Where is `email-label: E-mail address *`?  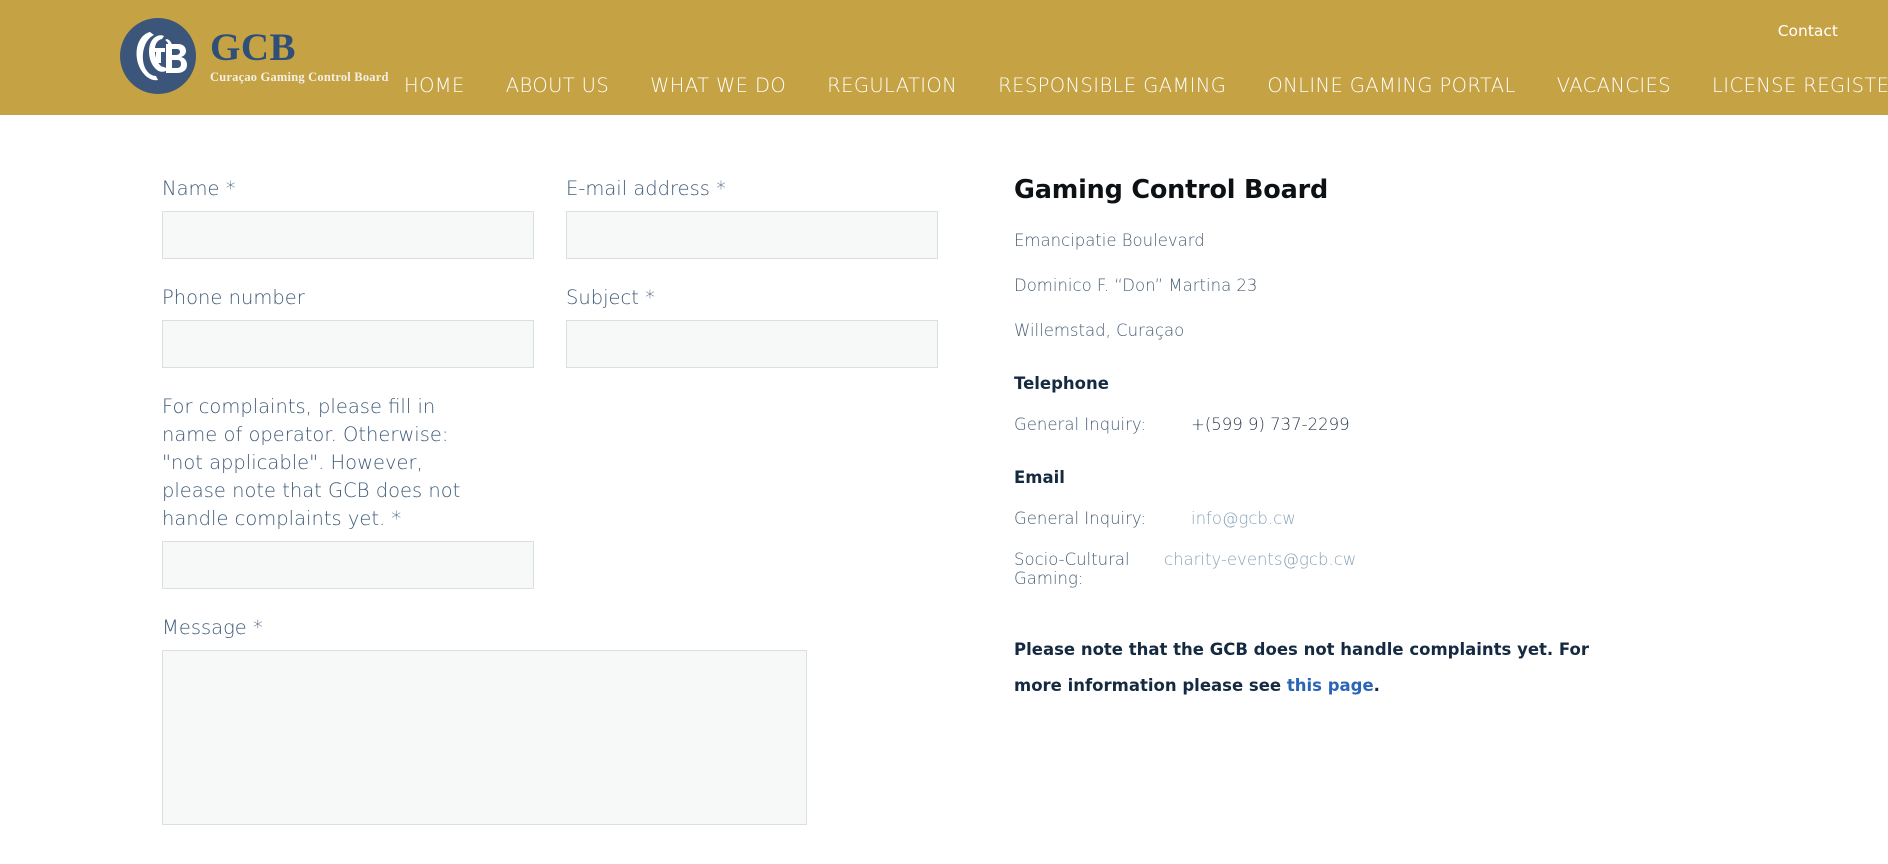 email-label: E-mail address * is located at coordinates (646, 188).